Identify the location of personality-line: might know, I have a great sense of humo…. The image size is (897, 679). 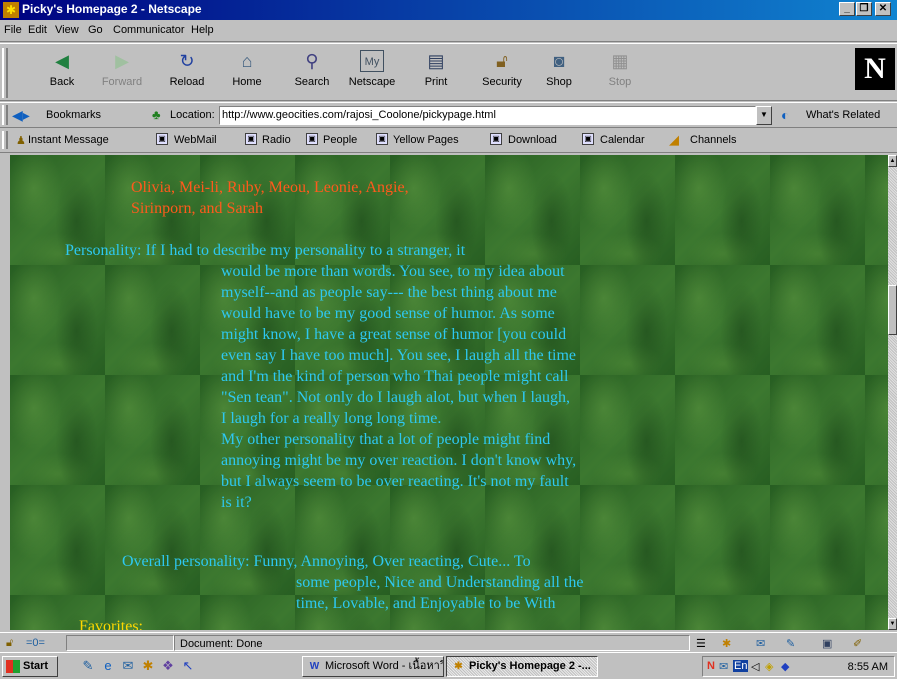
(394, 334).